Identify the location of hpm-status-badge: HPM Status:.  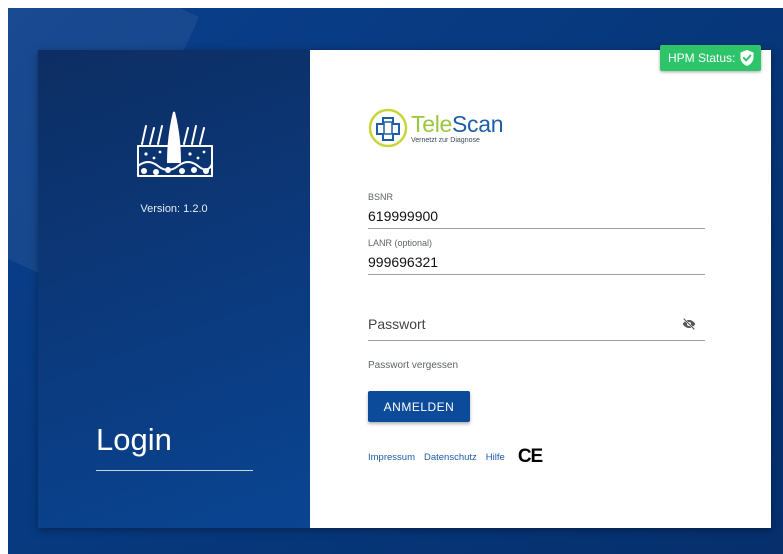
(711, 58).